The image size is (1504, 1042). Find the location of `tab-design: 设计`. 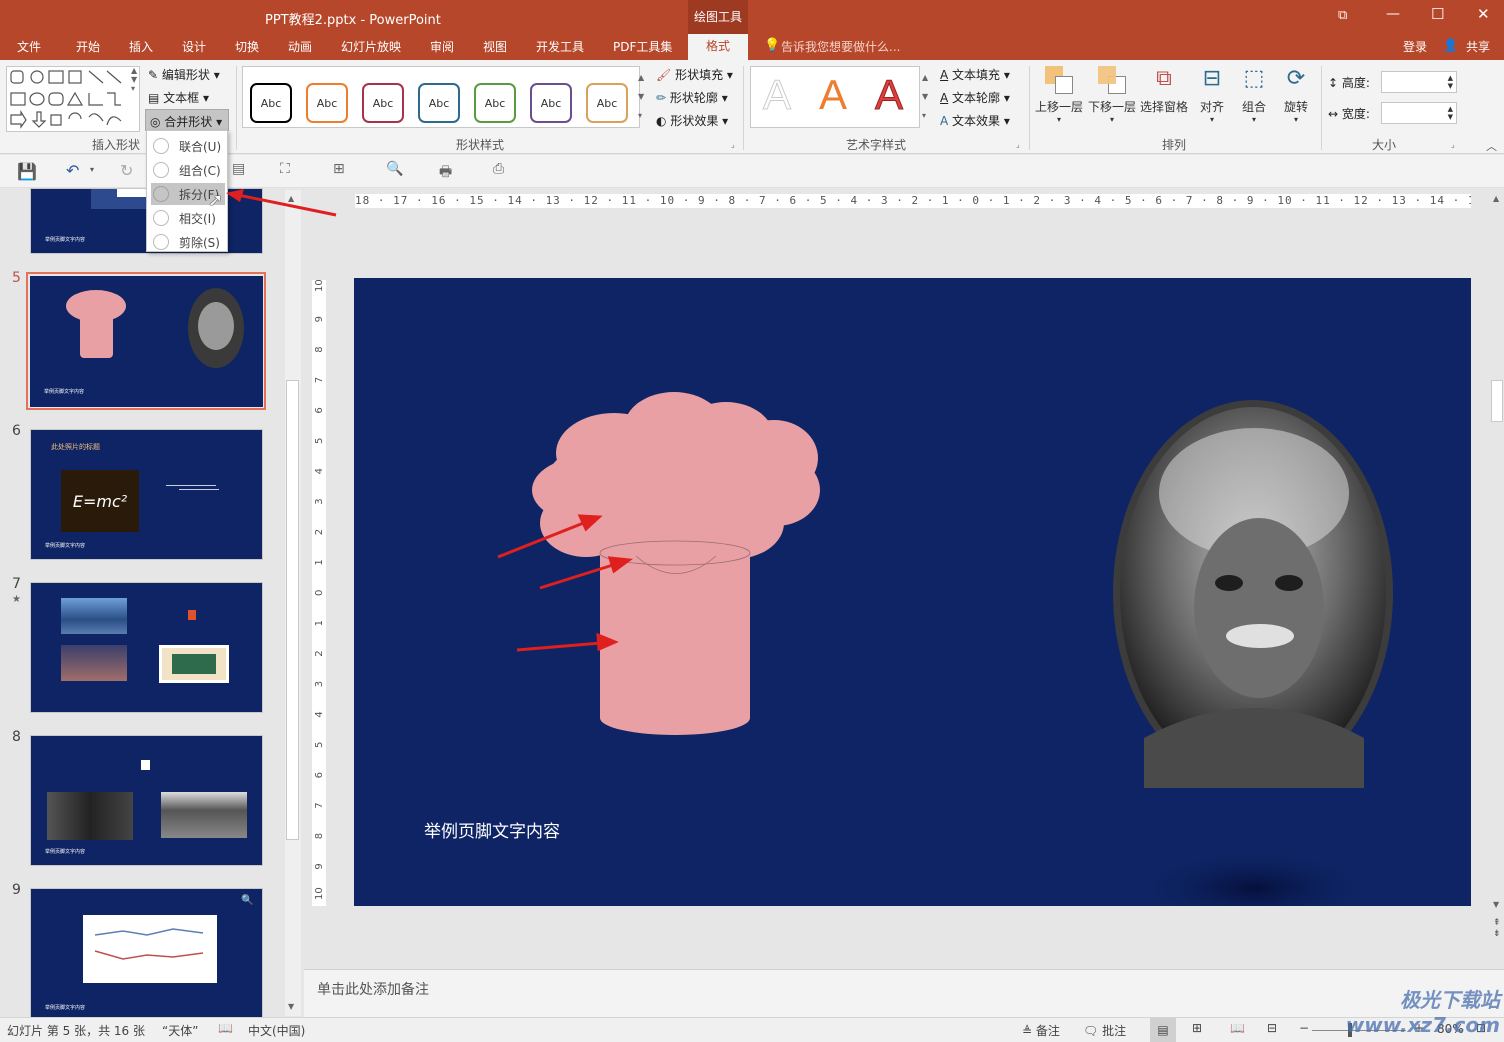

tab-design: 设计 is located at coordinates (194, 46).